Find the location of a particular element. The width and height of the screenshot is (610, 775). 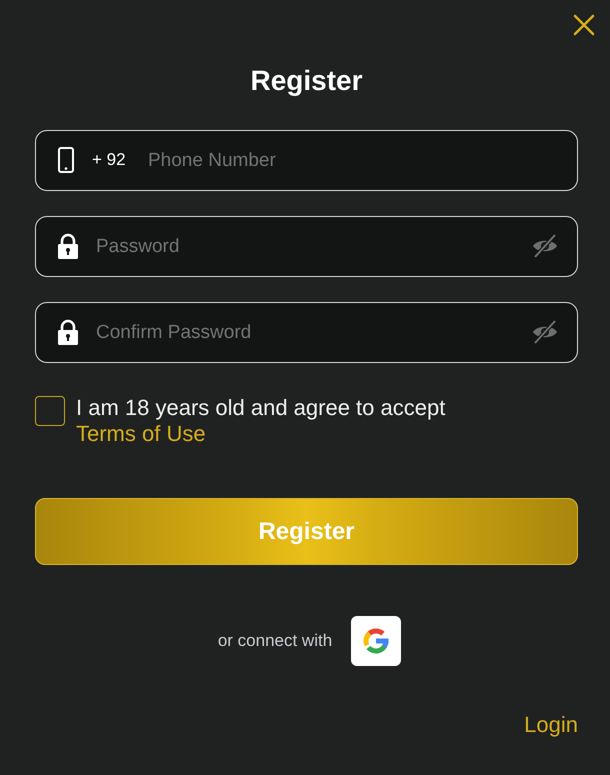

checkbox is located at coordinates (50, 411).